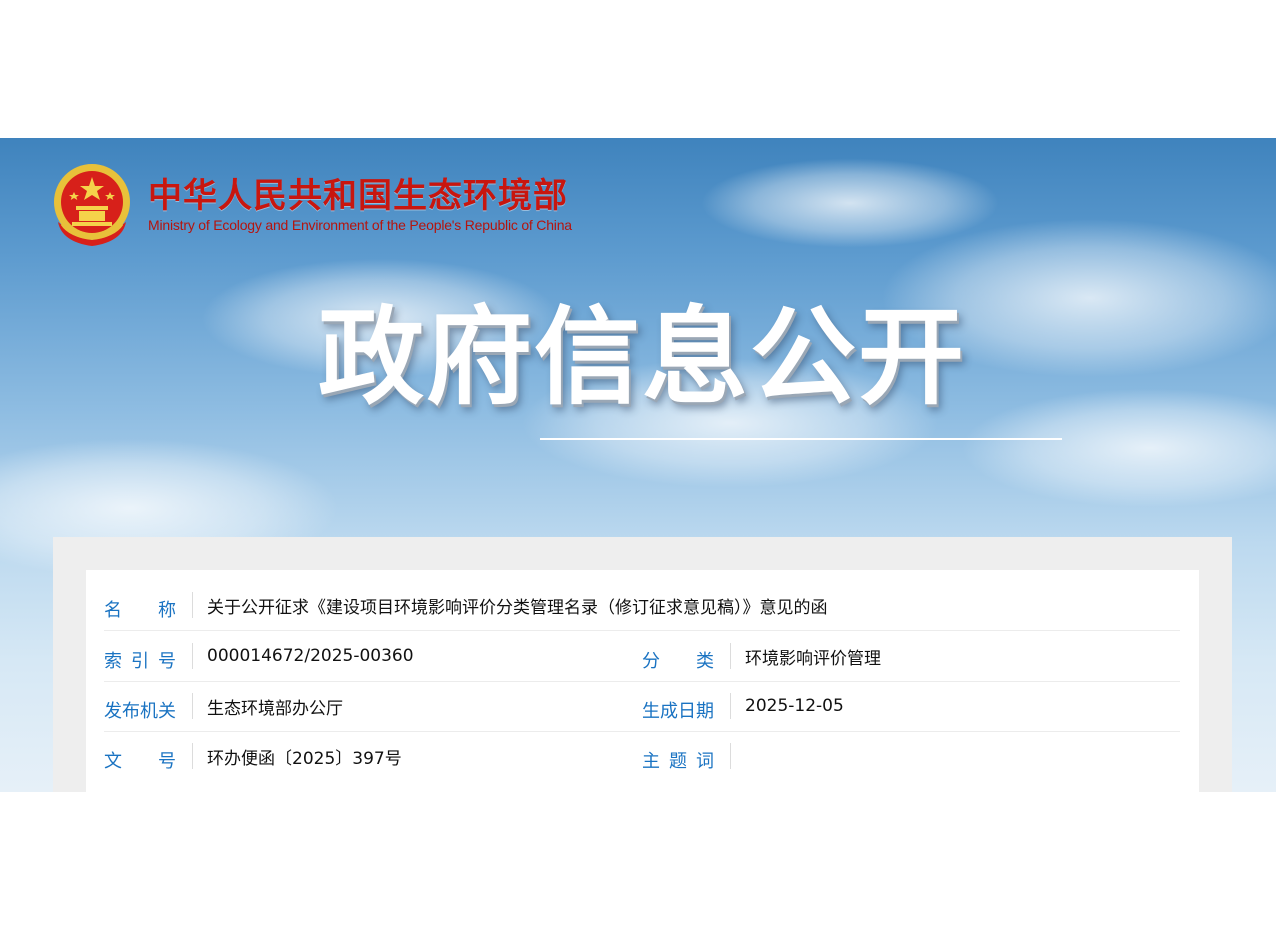 This screenshot has width=1276, height=930. What do you see at coordinates (517, 607) in the screenshot?
I see `name-value: 关于公开征求《建设项目环境影响评价分类管理名录（修订征求意见稿）》意见的函` at bounding box center [517, 607].